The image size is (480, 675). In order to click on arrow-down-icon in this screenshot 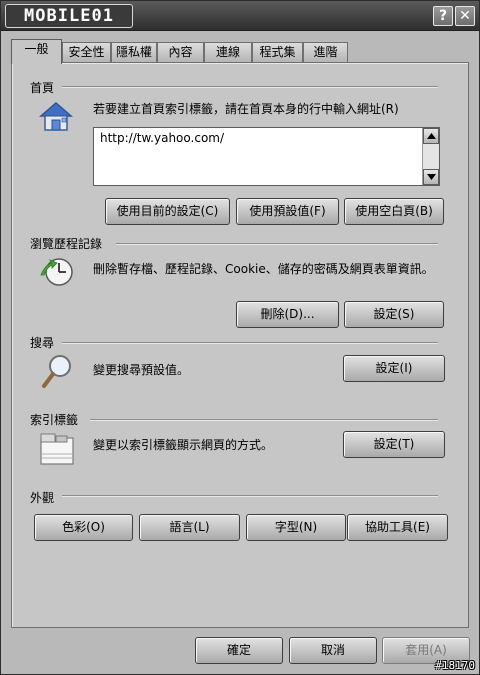, I will do `click(431, 177)`.